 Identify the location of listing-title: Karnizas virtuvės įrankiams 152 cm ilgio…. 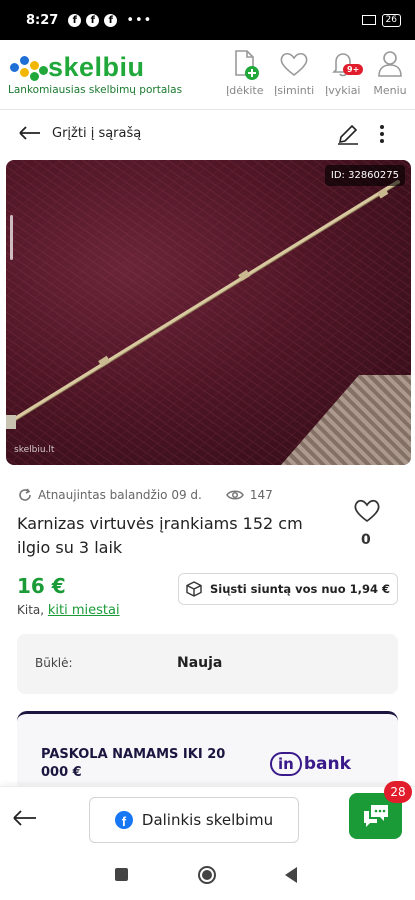
(160, 535).